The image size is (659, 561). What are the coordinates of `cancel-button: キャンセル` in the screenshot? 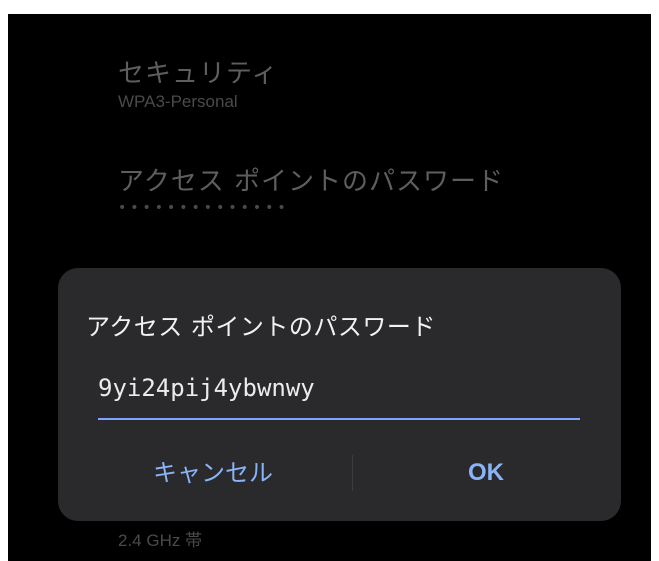 It's located at (213, 473).